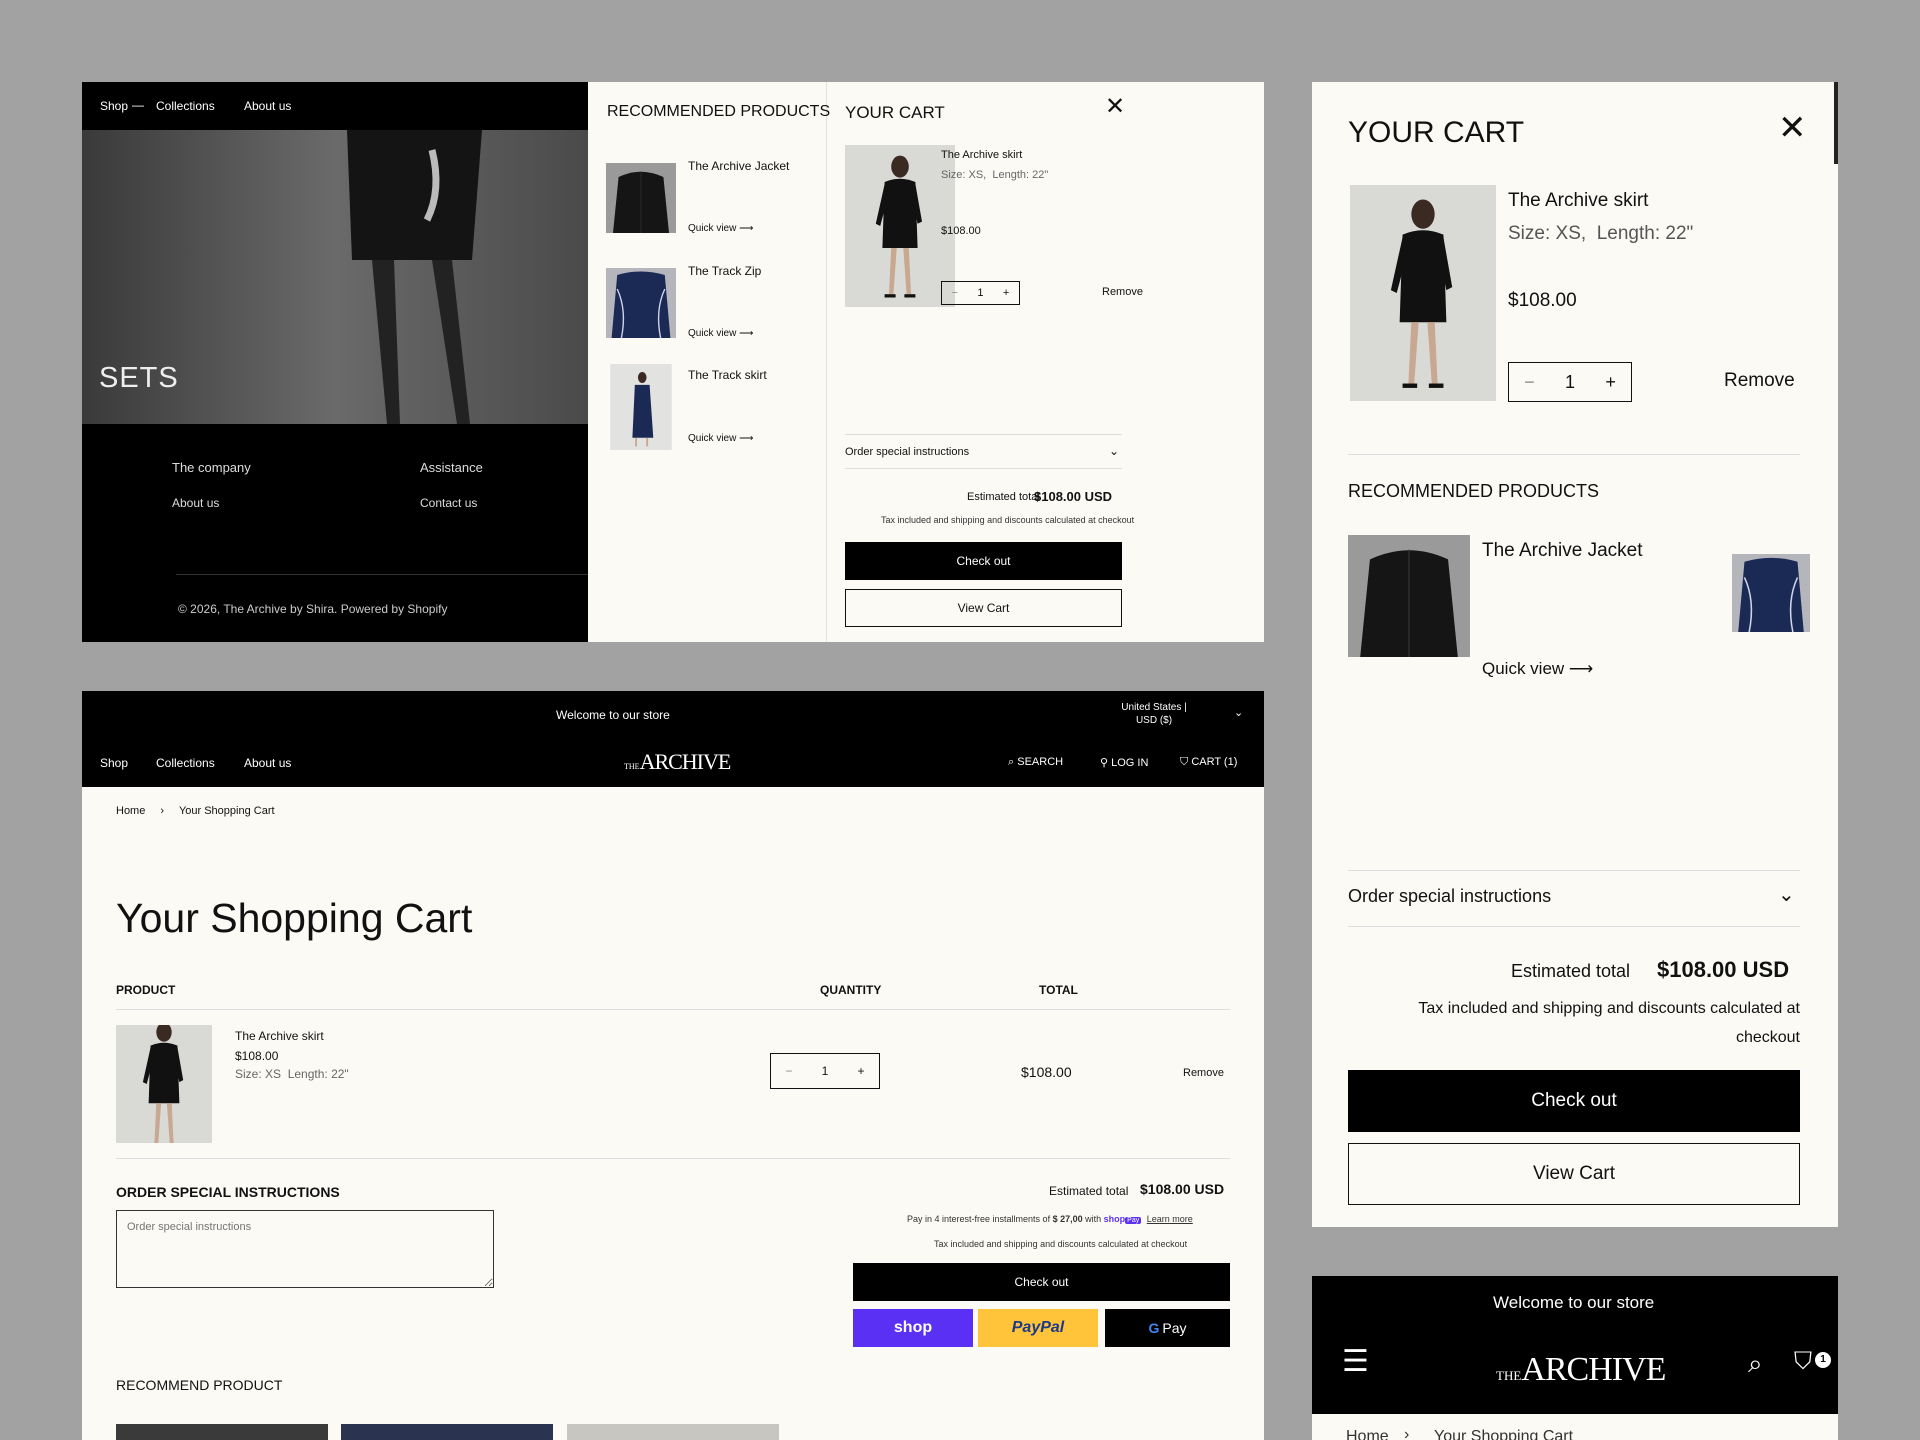  I want to click on breadcrumb: Home › Your Shopping Cart, so click(195, 811).